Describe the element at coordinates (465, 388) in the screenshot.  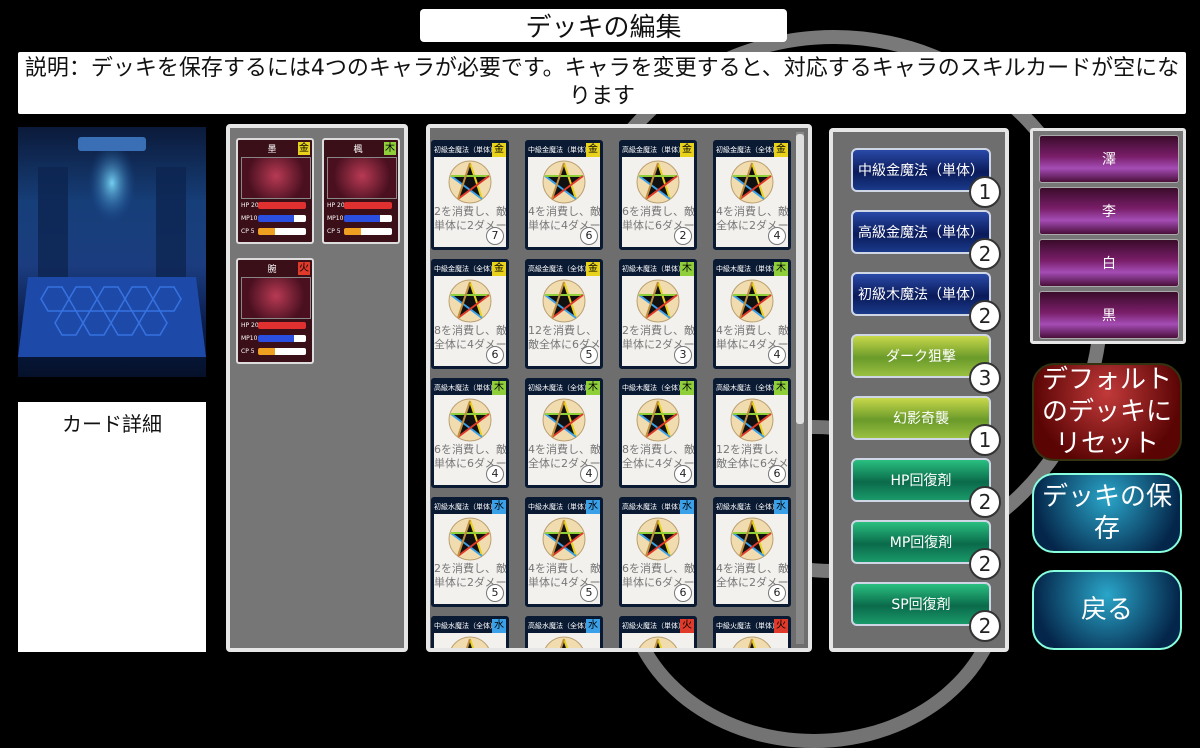
I see `card-title: 高級木魔法（単体）` at that location.